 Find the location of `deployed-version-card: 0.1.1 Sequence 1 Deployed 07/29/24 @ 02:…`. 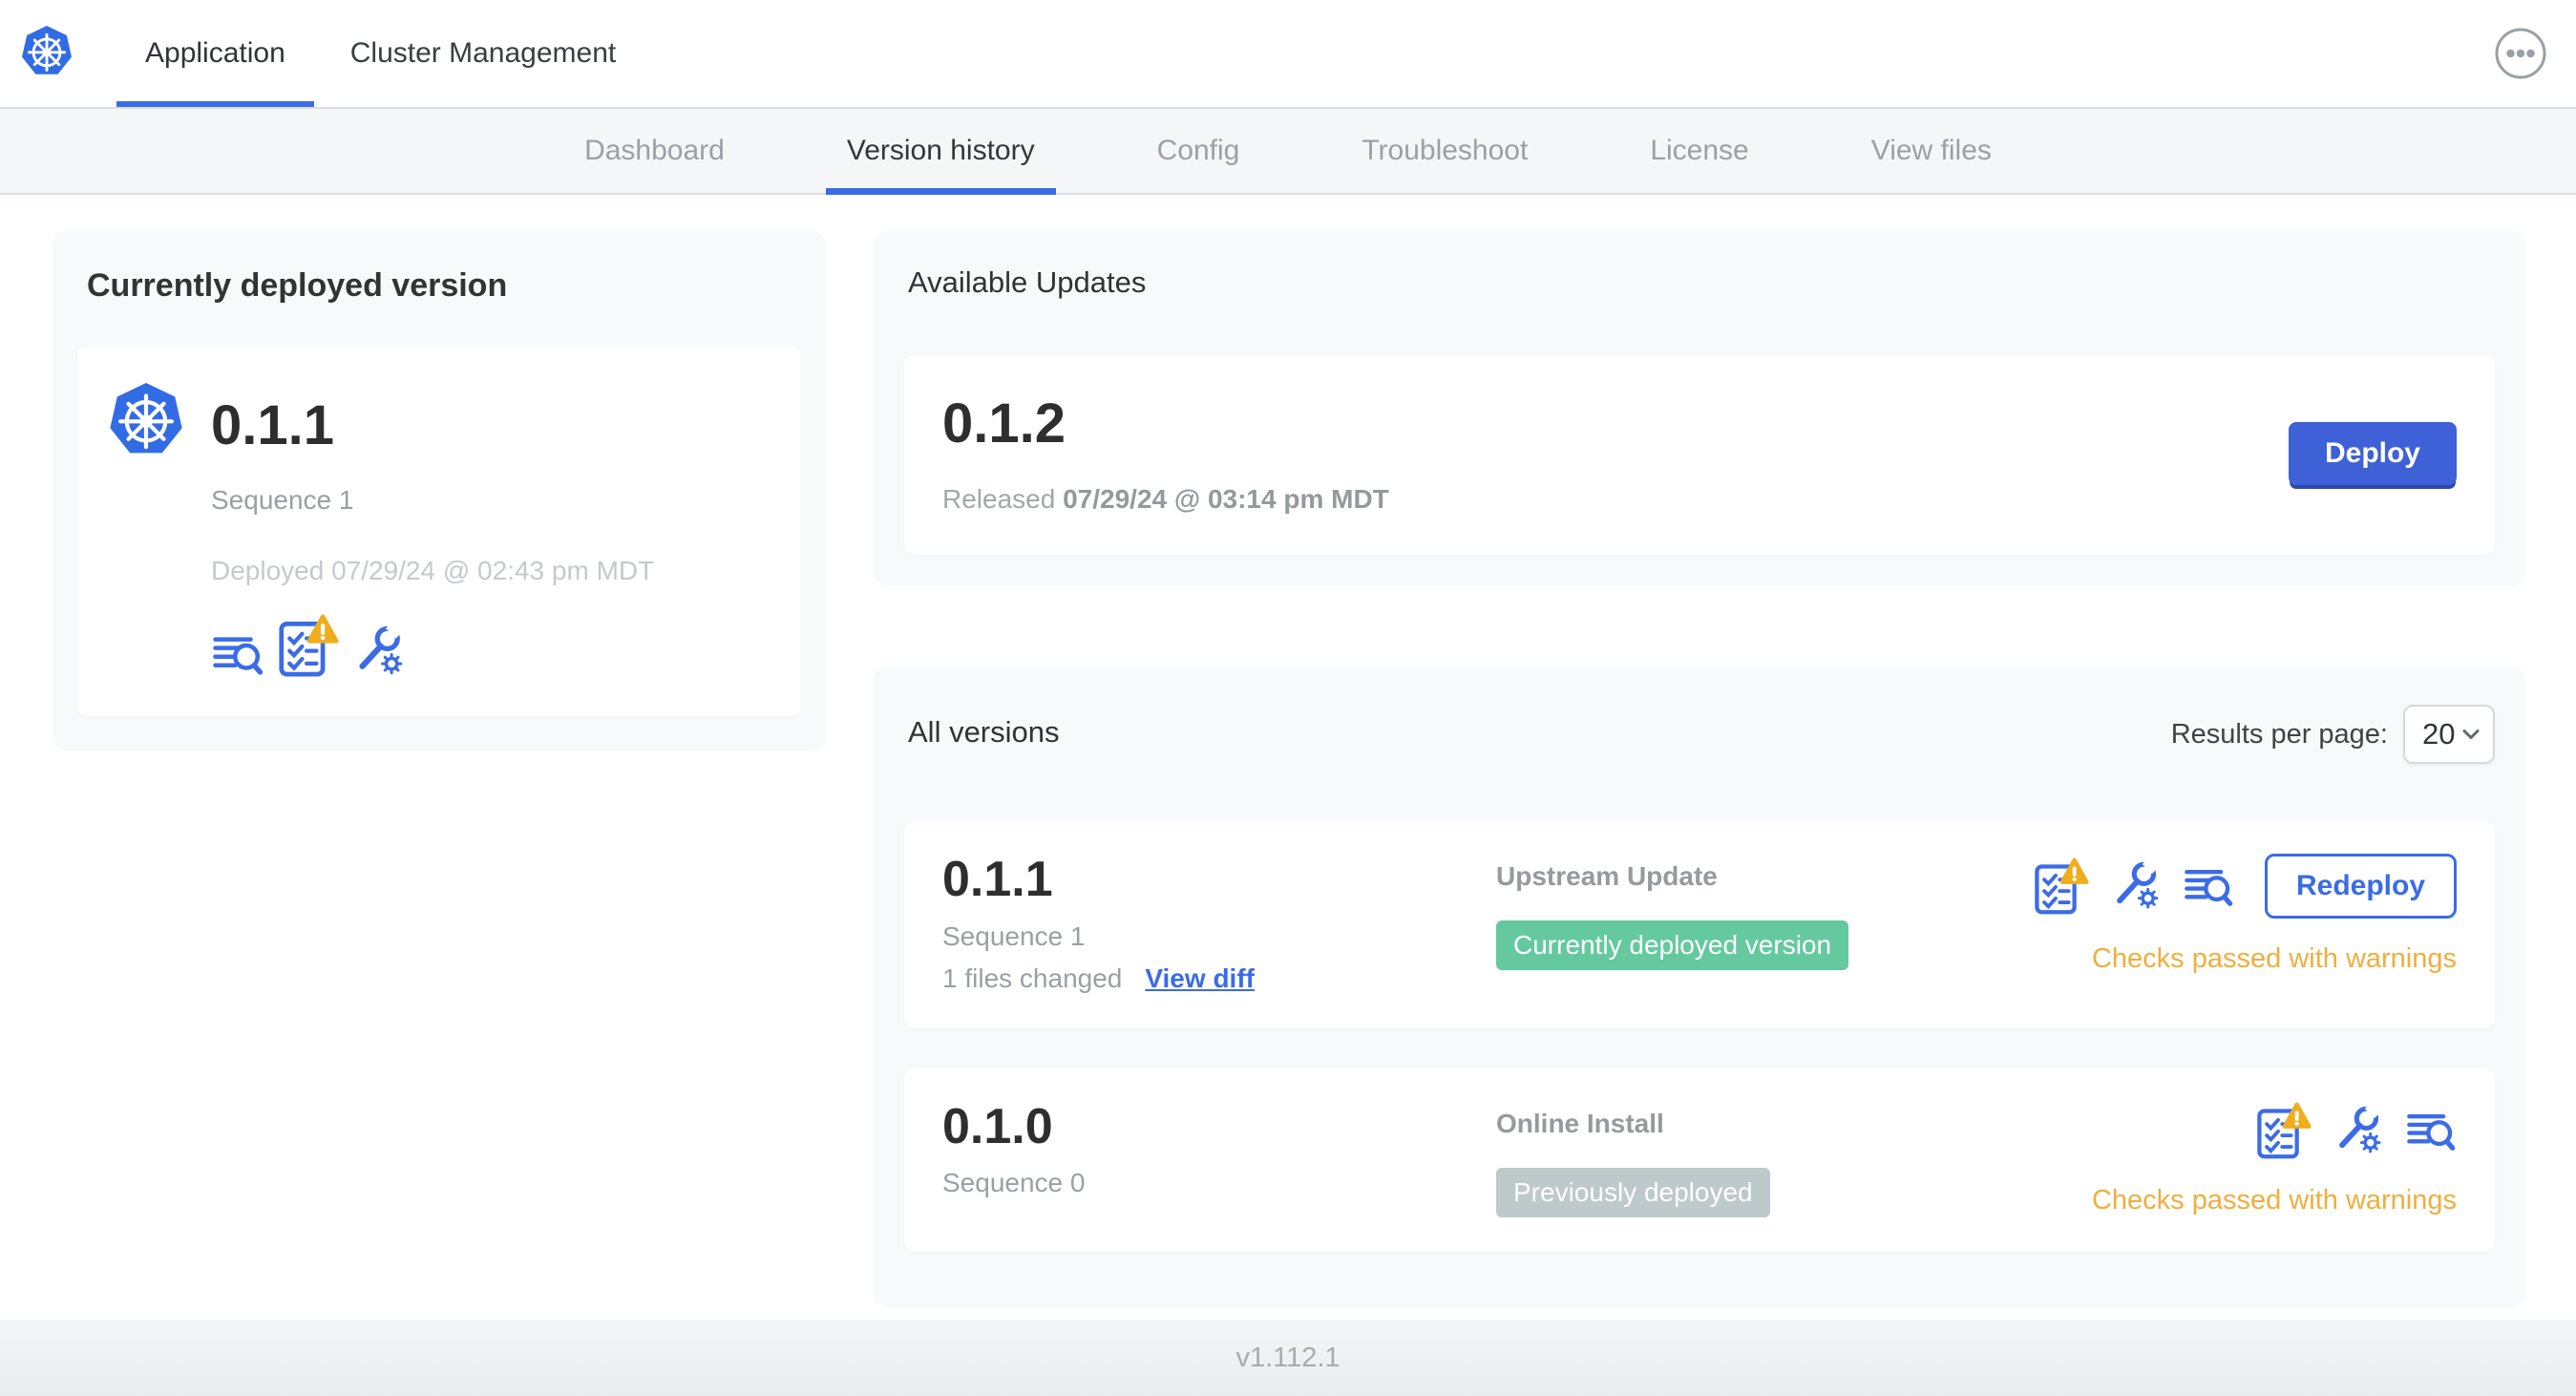

deployed-version-card: 0.1.1 Sequence 1 Deployed 07/29/24 @ 02:… is located at coordinates (439, 531).